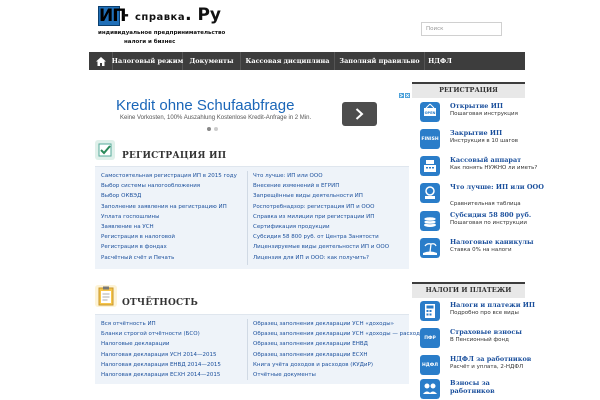 This screenshot has height=400, width=600. I want to click on sidebar-registration-title: РЕГИСТРАЦИЯ, so click(468, 90).